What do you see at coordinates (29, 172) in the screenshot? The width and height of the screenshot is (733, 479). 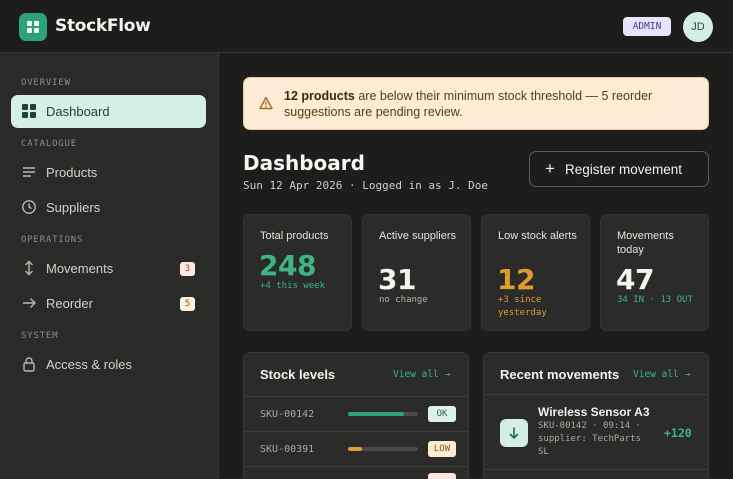 I see `list-icon` at bounding box center [29, 172].